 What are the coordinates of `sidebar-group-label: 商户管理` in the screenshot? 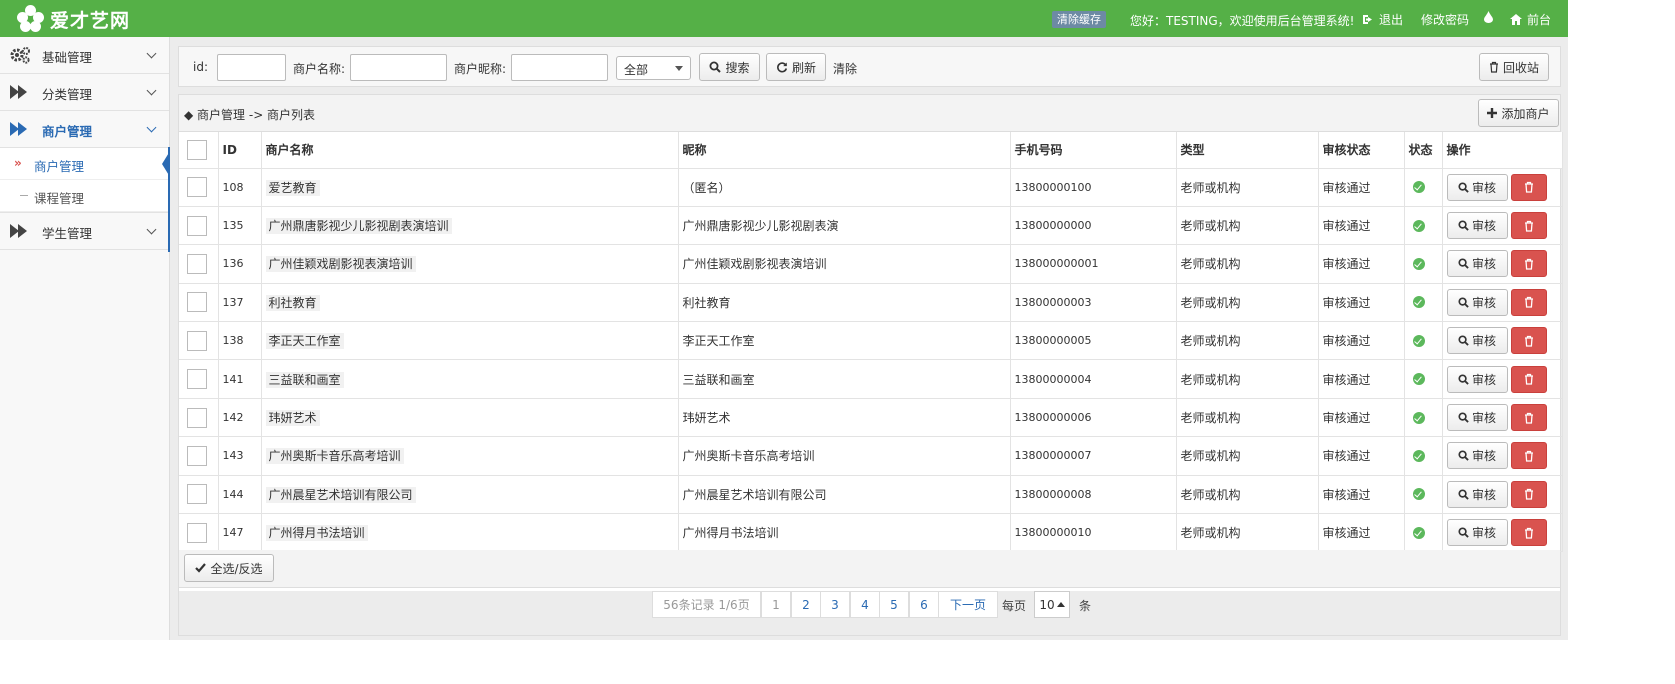 It's located at (67, 131).